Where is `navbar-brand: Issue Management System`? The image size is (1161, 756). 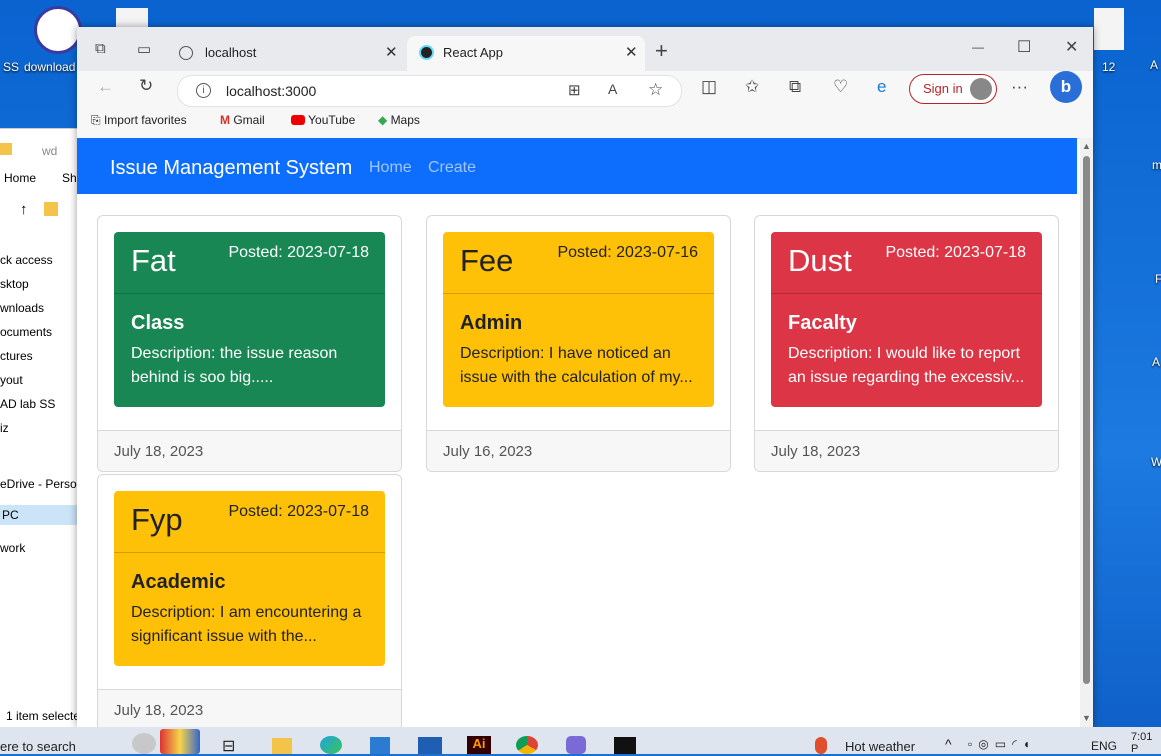
navbar-brand: Issue Management System is located at coordinates (231, 168).